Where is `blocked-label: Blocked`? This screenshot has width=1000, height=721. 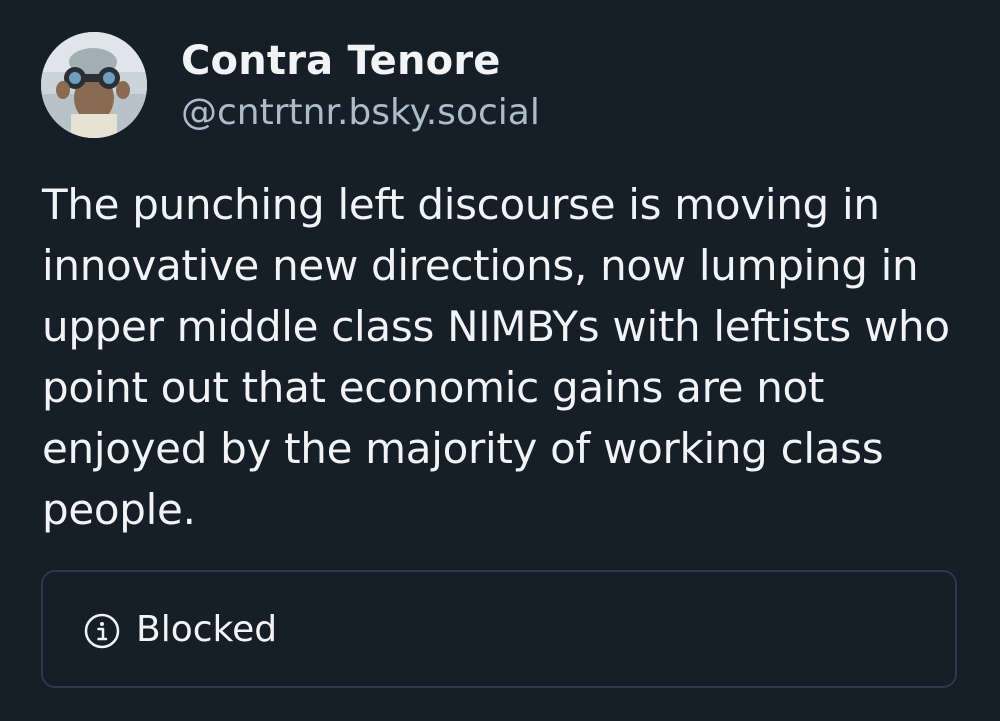 blocked-label: Blocked is located at coordinates (207, 629).